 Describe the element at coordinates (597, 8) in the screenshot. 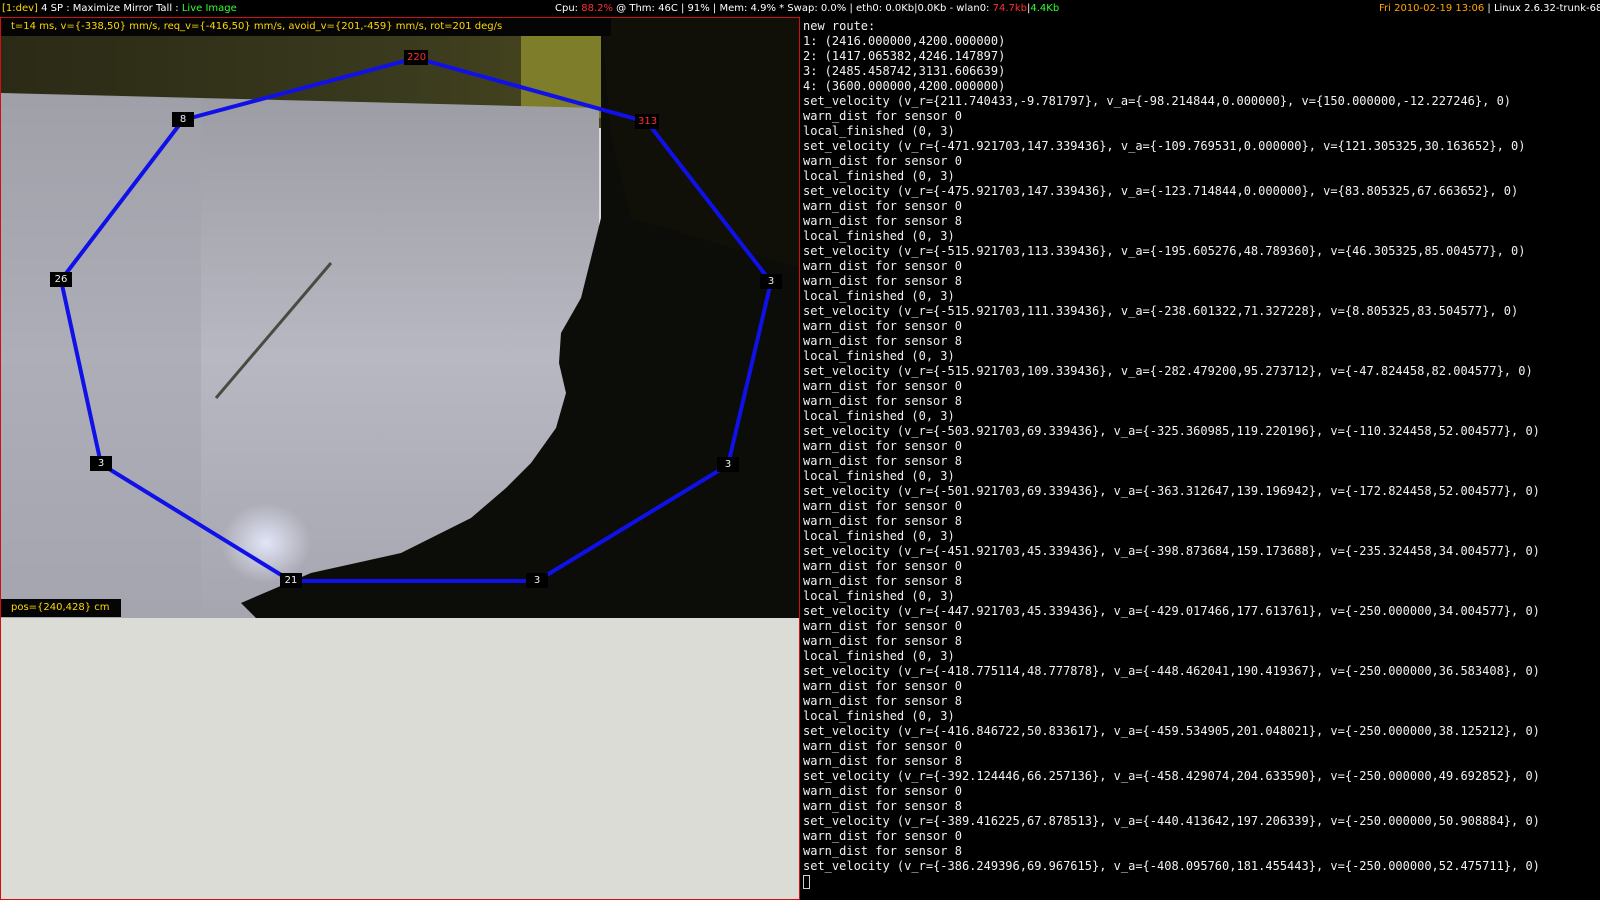

I see `cpu-value: 88.2%` at that location.